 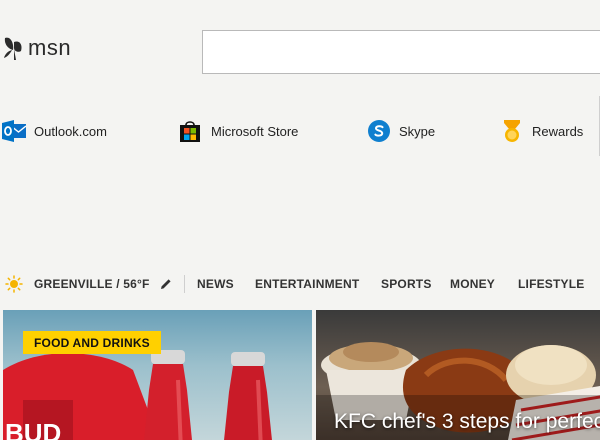 I want to click on nav-entertainment: ENTERTAINMENT, so click(x=307, y=284).